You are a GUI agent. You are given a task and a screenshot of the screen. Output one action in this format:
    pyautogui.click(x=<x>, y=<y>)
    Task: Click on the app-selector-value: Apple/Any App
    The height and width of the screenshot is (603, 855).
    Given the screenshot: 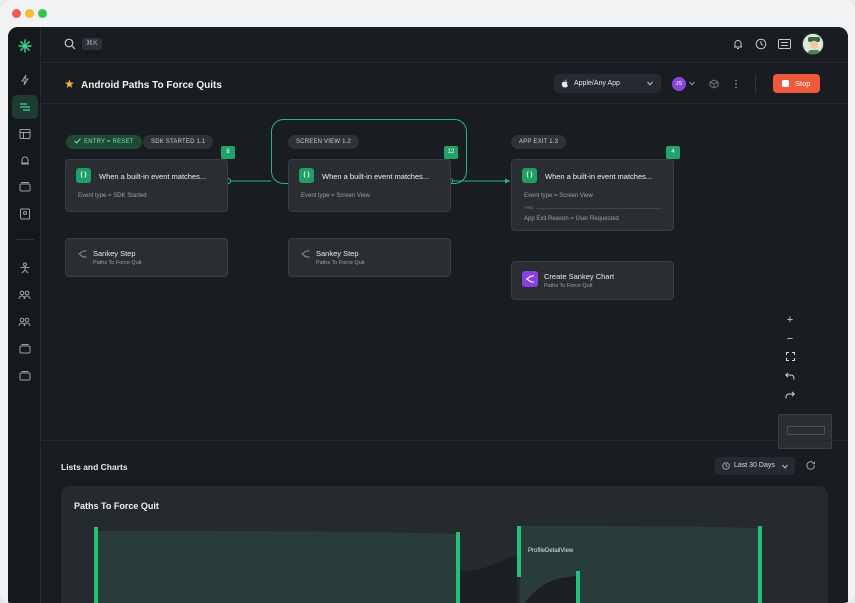 What is the action you would take?
    pyautogui.click(x=597, y=83)
    